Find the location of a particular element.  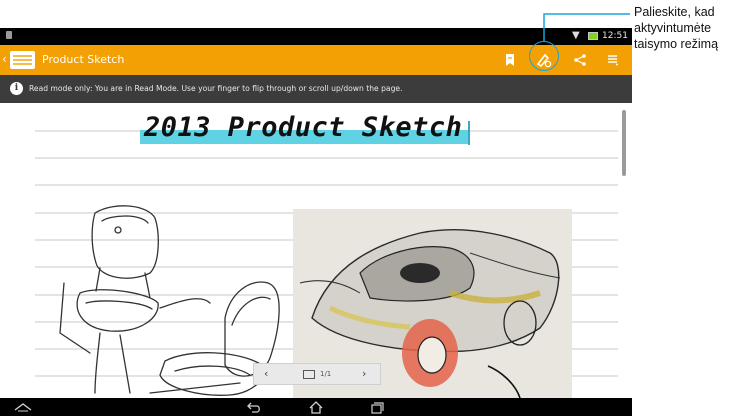

callout-highlight-circle is located at coordinates (544, 56).